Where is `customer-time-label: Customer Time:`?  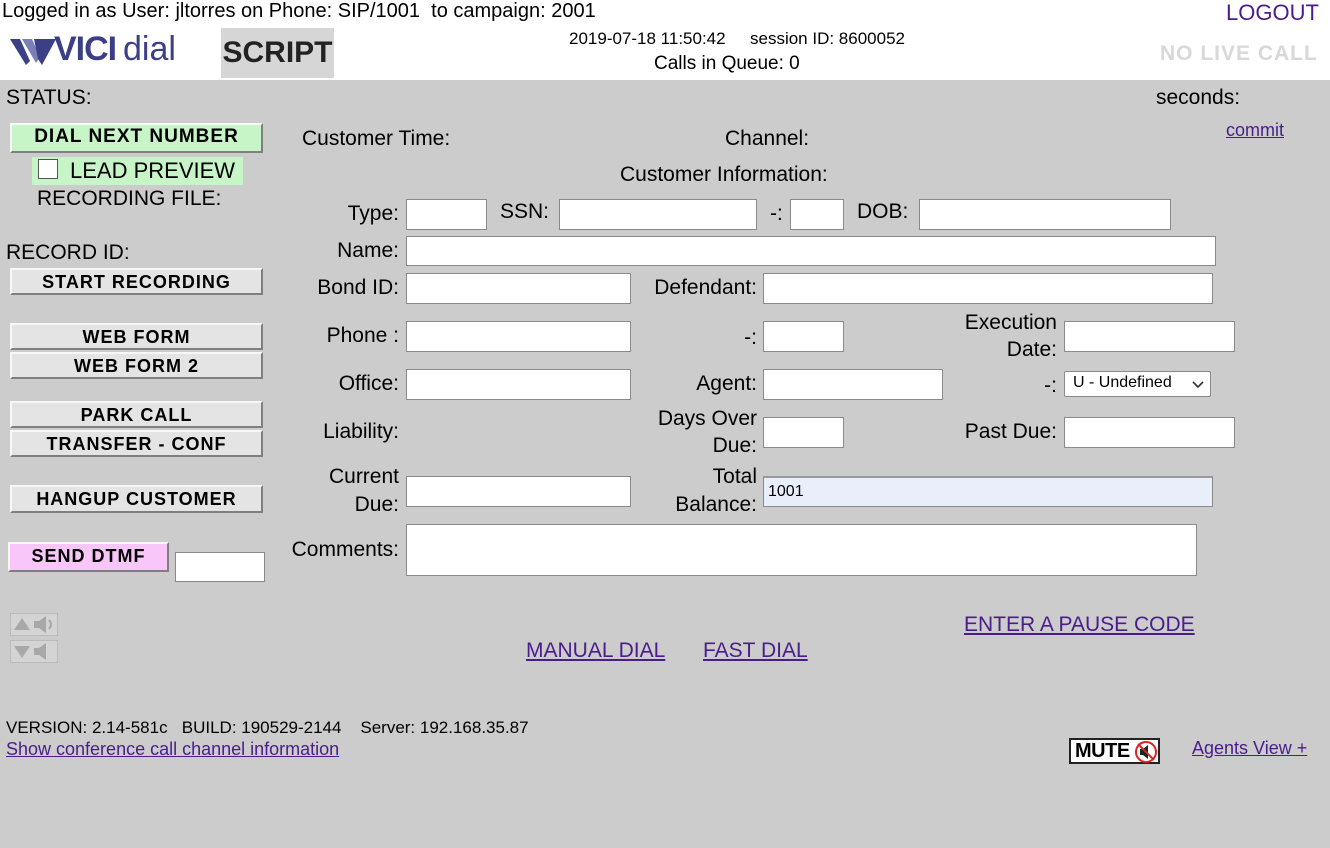
customer-time-label: Customer Time: is located at coordinates (376, 138).